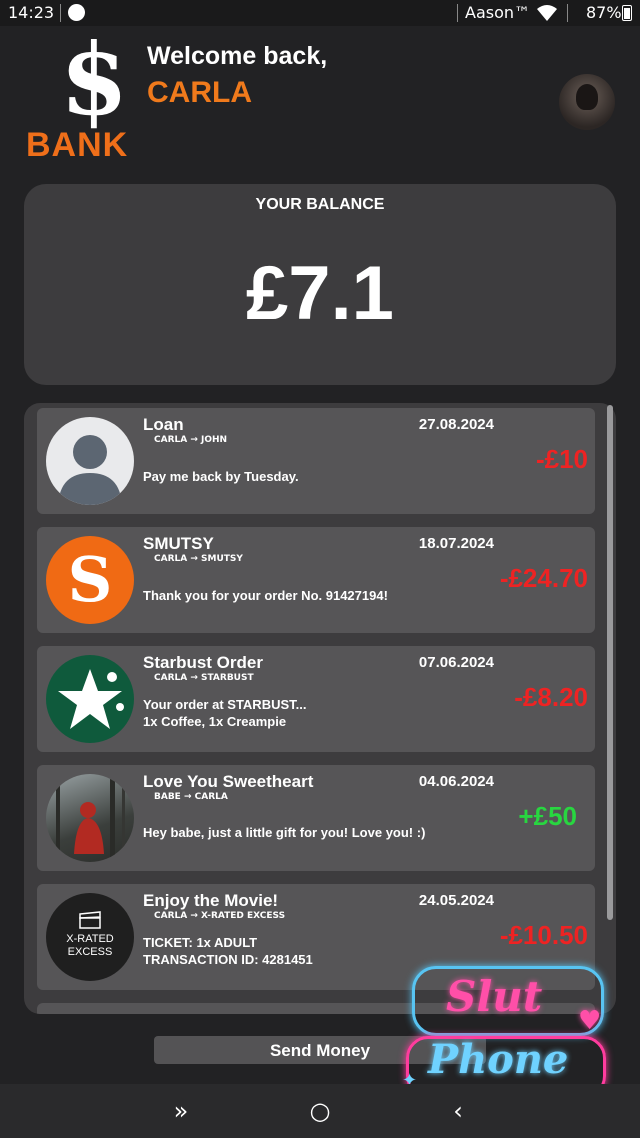  I want to click on transaction-title: SMUTSY, so click(178, 543).